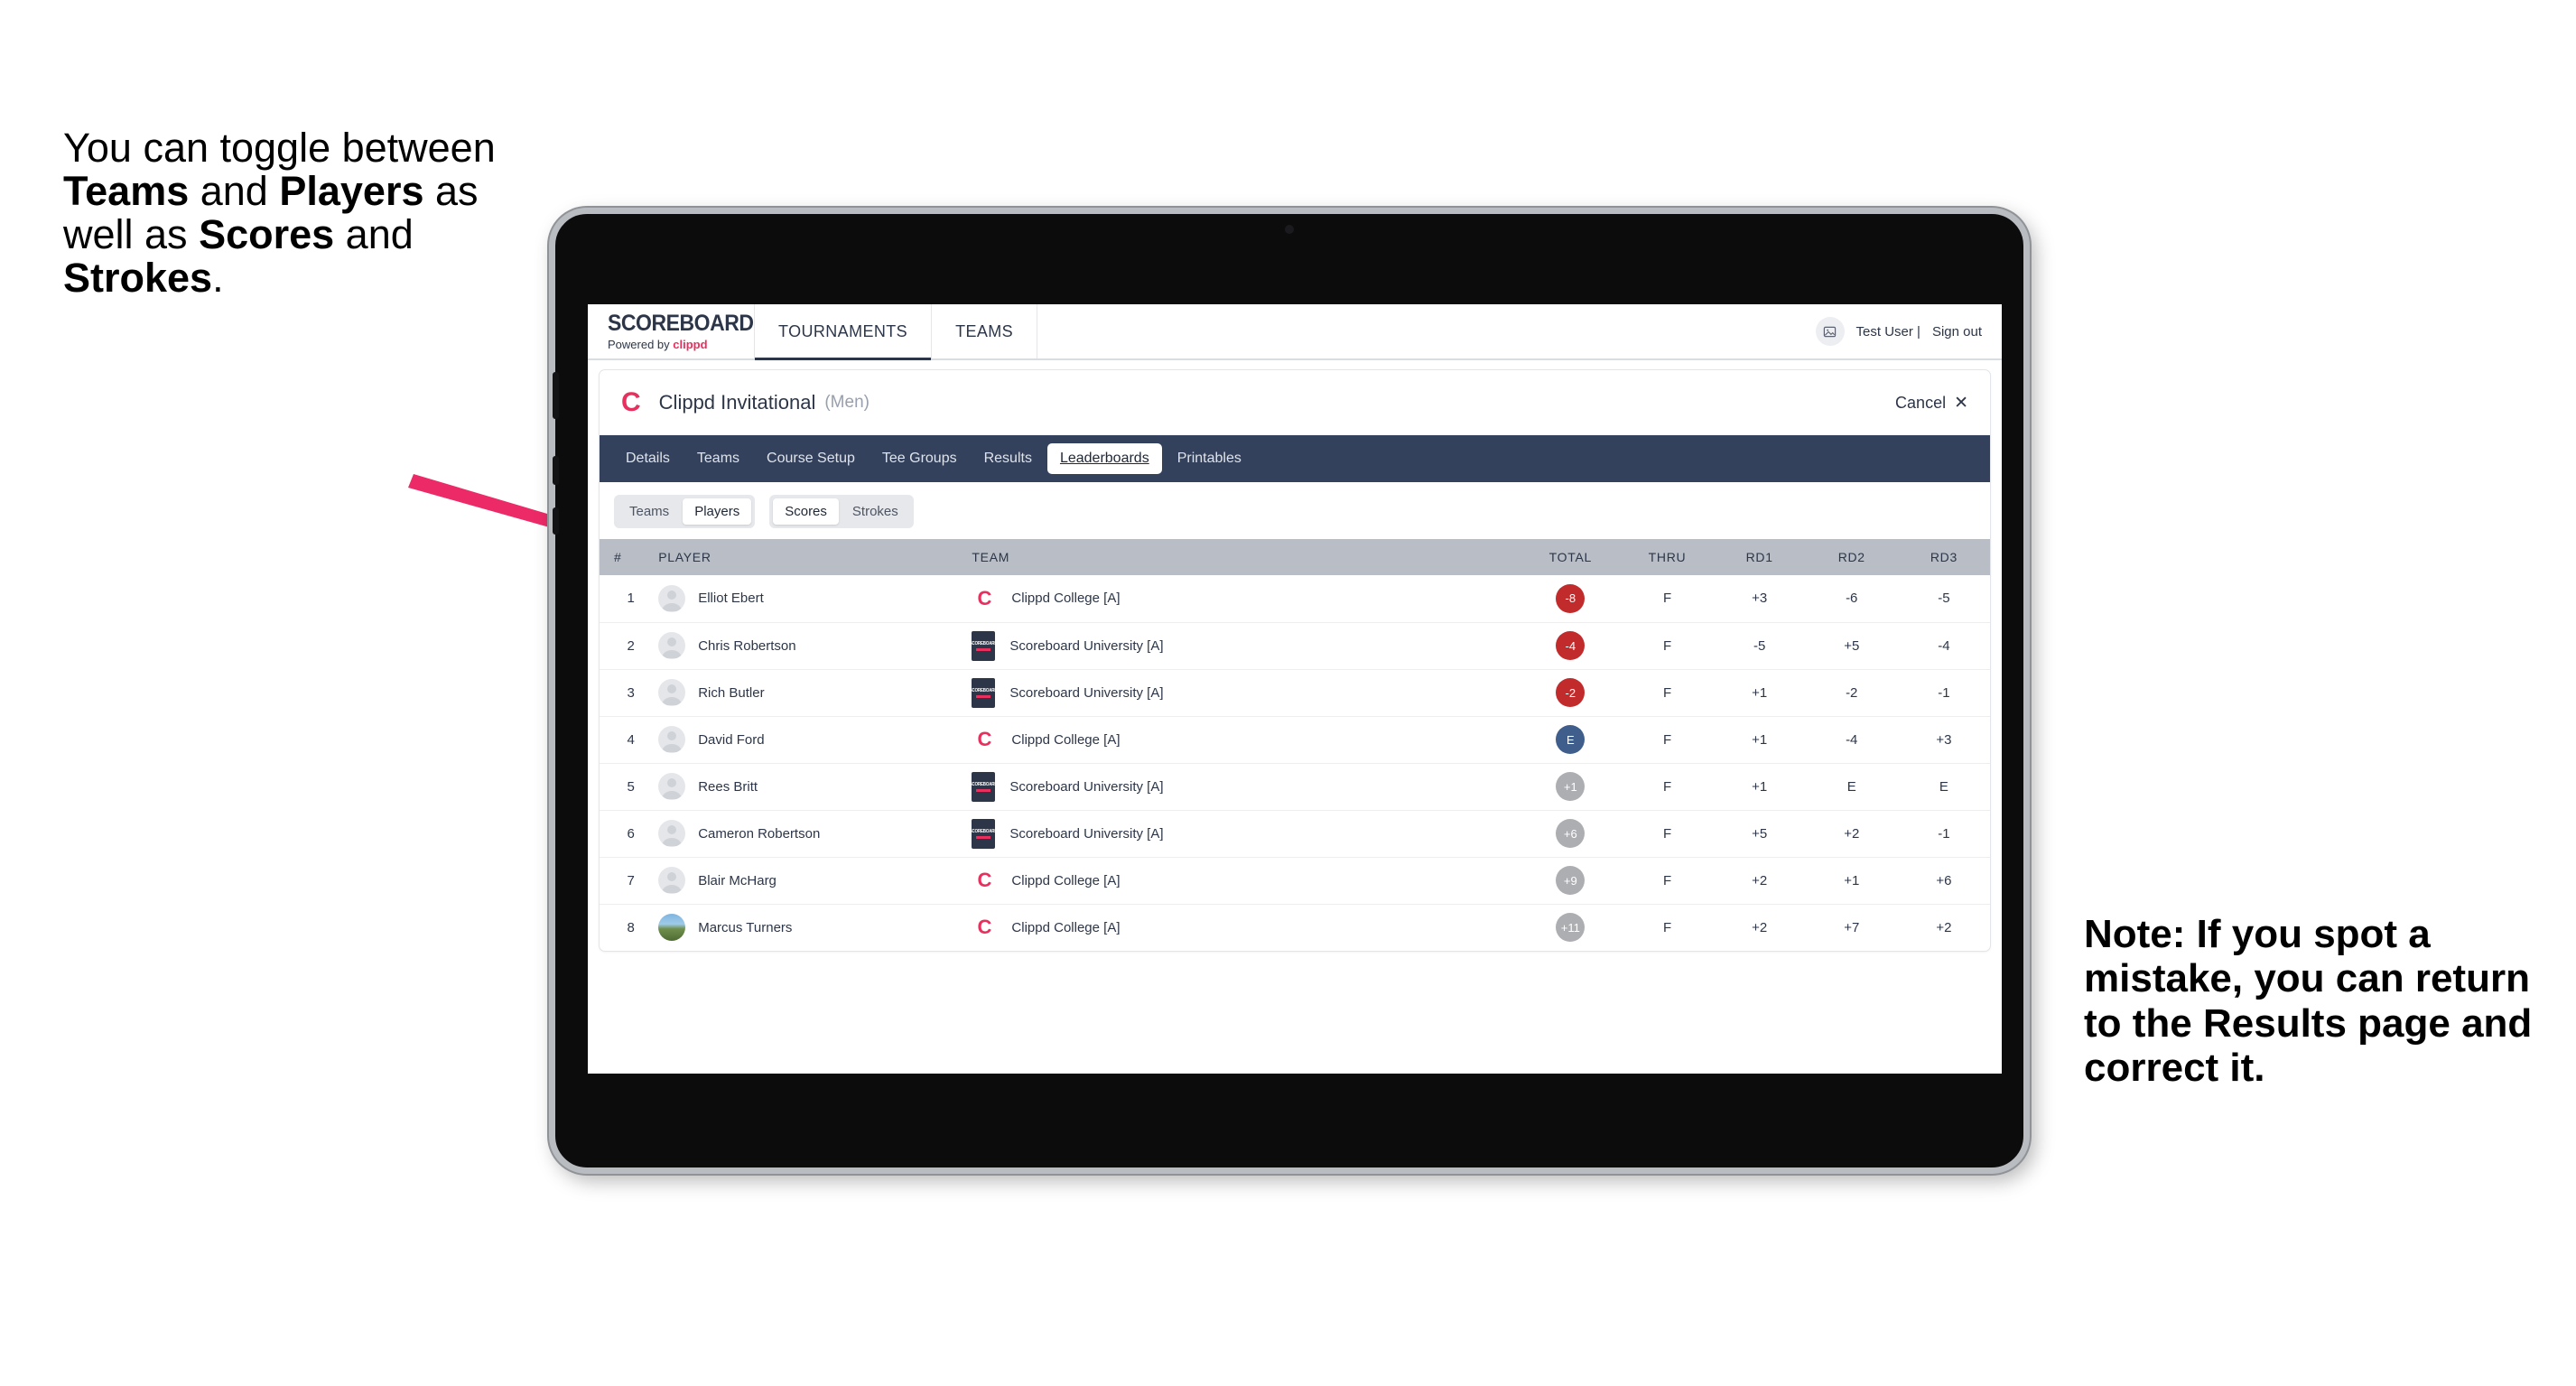 The height and width of the screenshot is (1386, 2576). I want to click on col-header-team: TEAM, so click(1243, 557).